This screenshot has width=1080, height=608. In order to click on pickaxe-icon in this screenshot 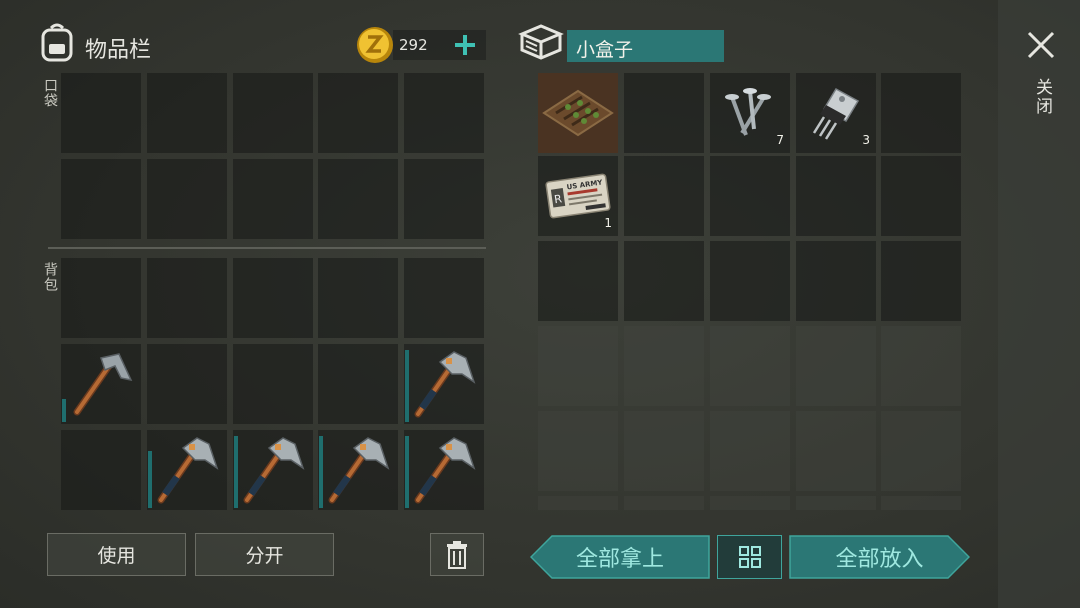, I will do `click(103, 384)`.